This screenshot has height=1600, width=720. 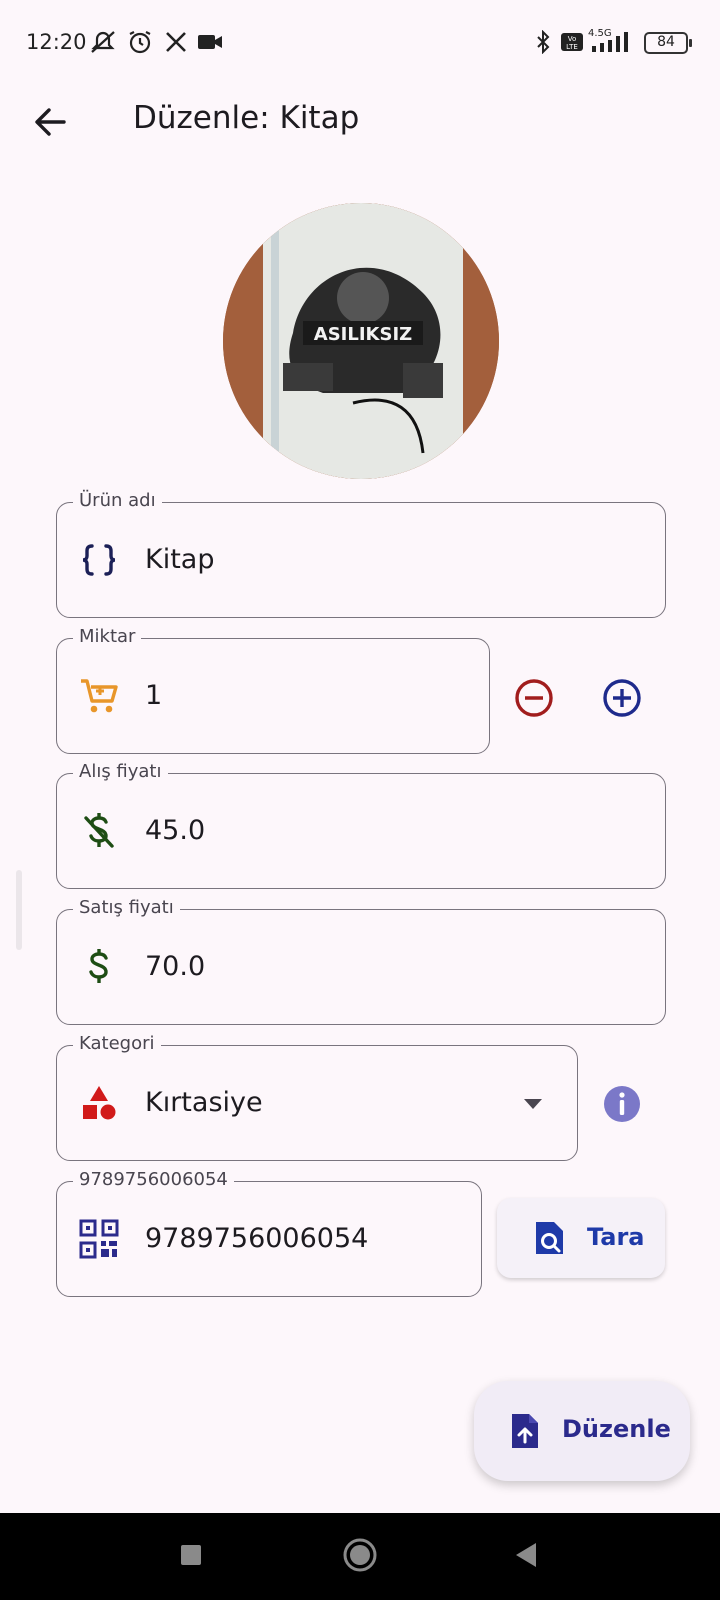 What do you see at coordinates (99, 830) in the screenshot?
I see `dollar-off-icon` at bounding box center [99, 830].